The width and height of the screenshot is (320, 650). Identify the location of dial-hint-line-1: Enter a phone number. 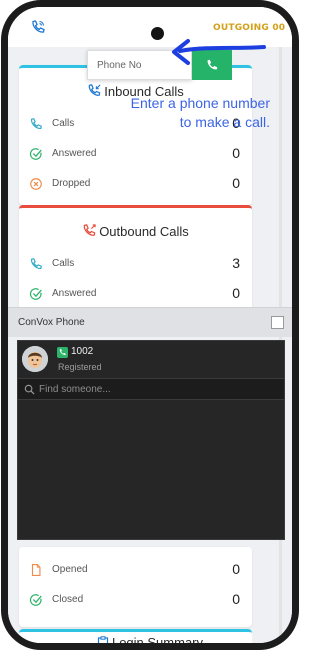
(200, 103).